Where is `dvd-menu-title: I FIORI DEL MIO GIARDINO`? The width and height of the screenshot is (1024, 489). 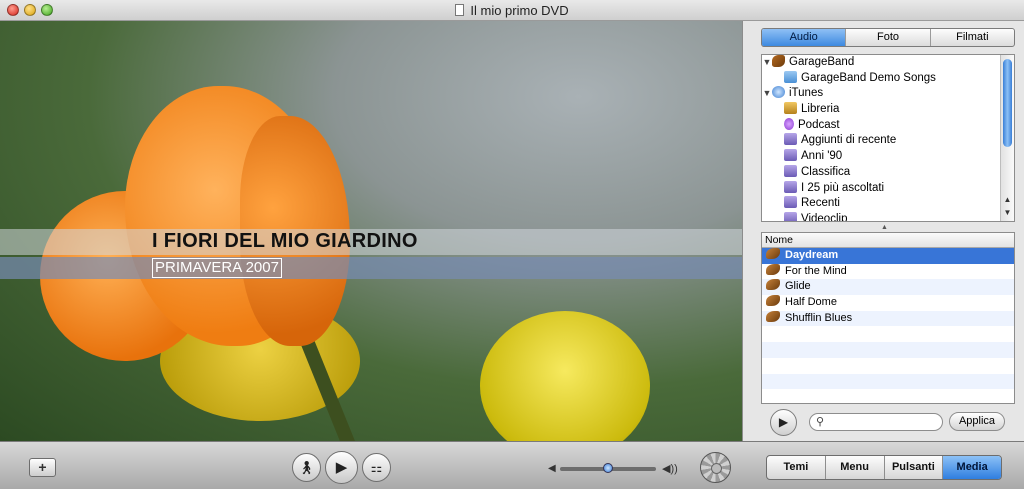 dvd-menu-title: I FIORI DEL MIO GIARDINO is located at coordinates (285, 241).